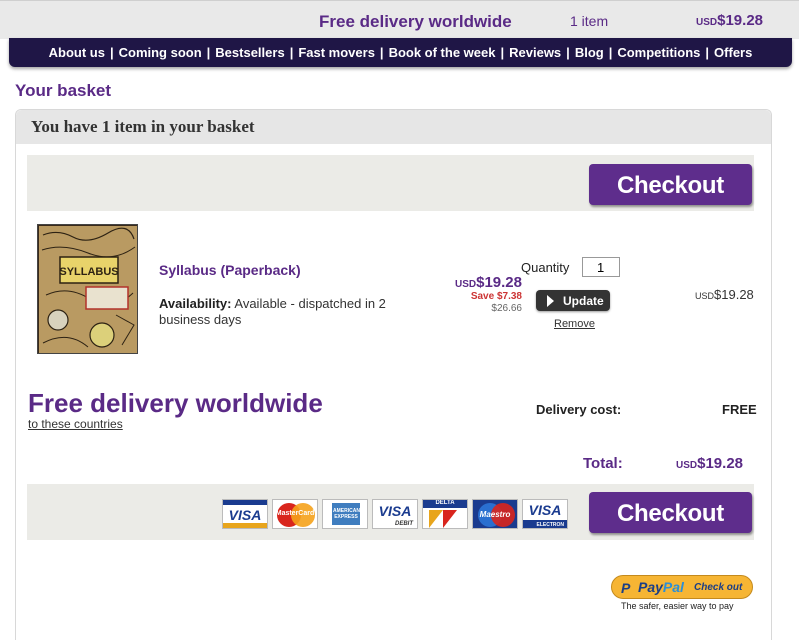 The height and width of the screenshot is (640, 799). I want to click on basket-total-amount: $19.28, so click(740, 20).